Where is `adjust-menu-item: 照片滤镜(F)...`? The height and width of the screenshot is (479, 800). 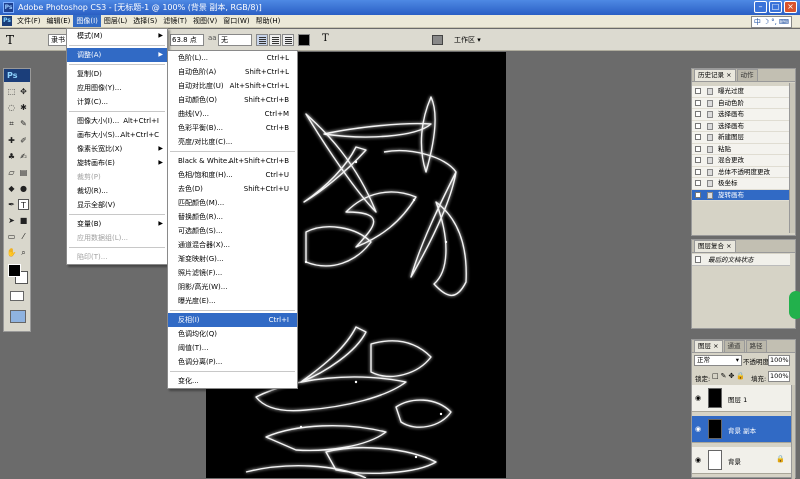 adjust-menu-item: 照片滤镜(F)... is located at coordinates (232, 273).